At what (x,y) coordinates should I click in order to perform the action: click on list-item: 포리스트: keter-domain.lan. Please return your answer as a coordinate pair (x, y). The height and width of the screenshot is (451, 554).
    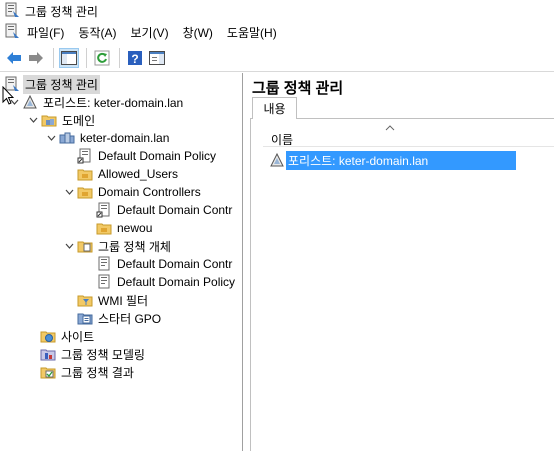
    Looking at the image, I should click on (392, 160).